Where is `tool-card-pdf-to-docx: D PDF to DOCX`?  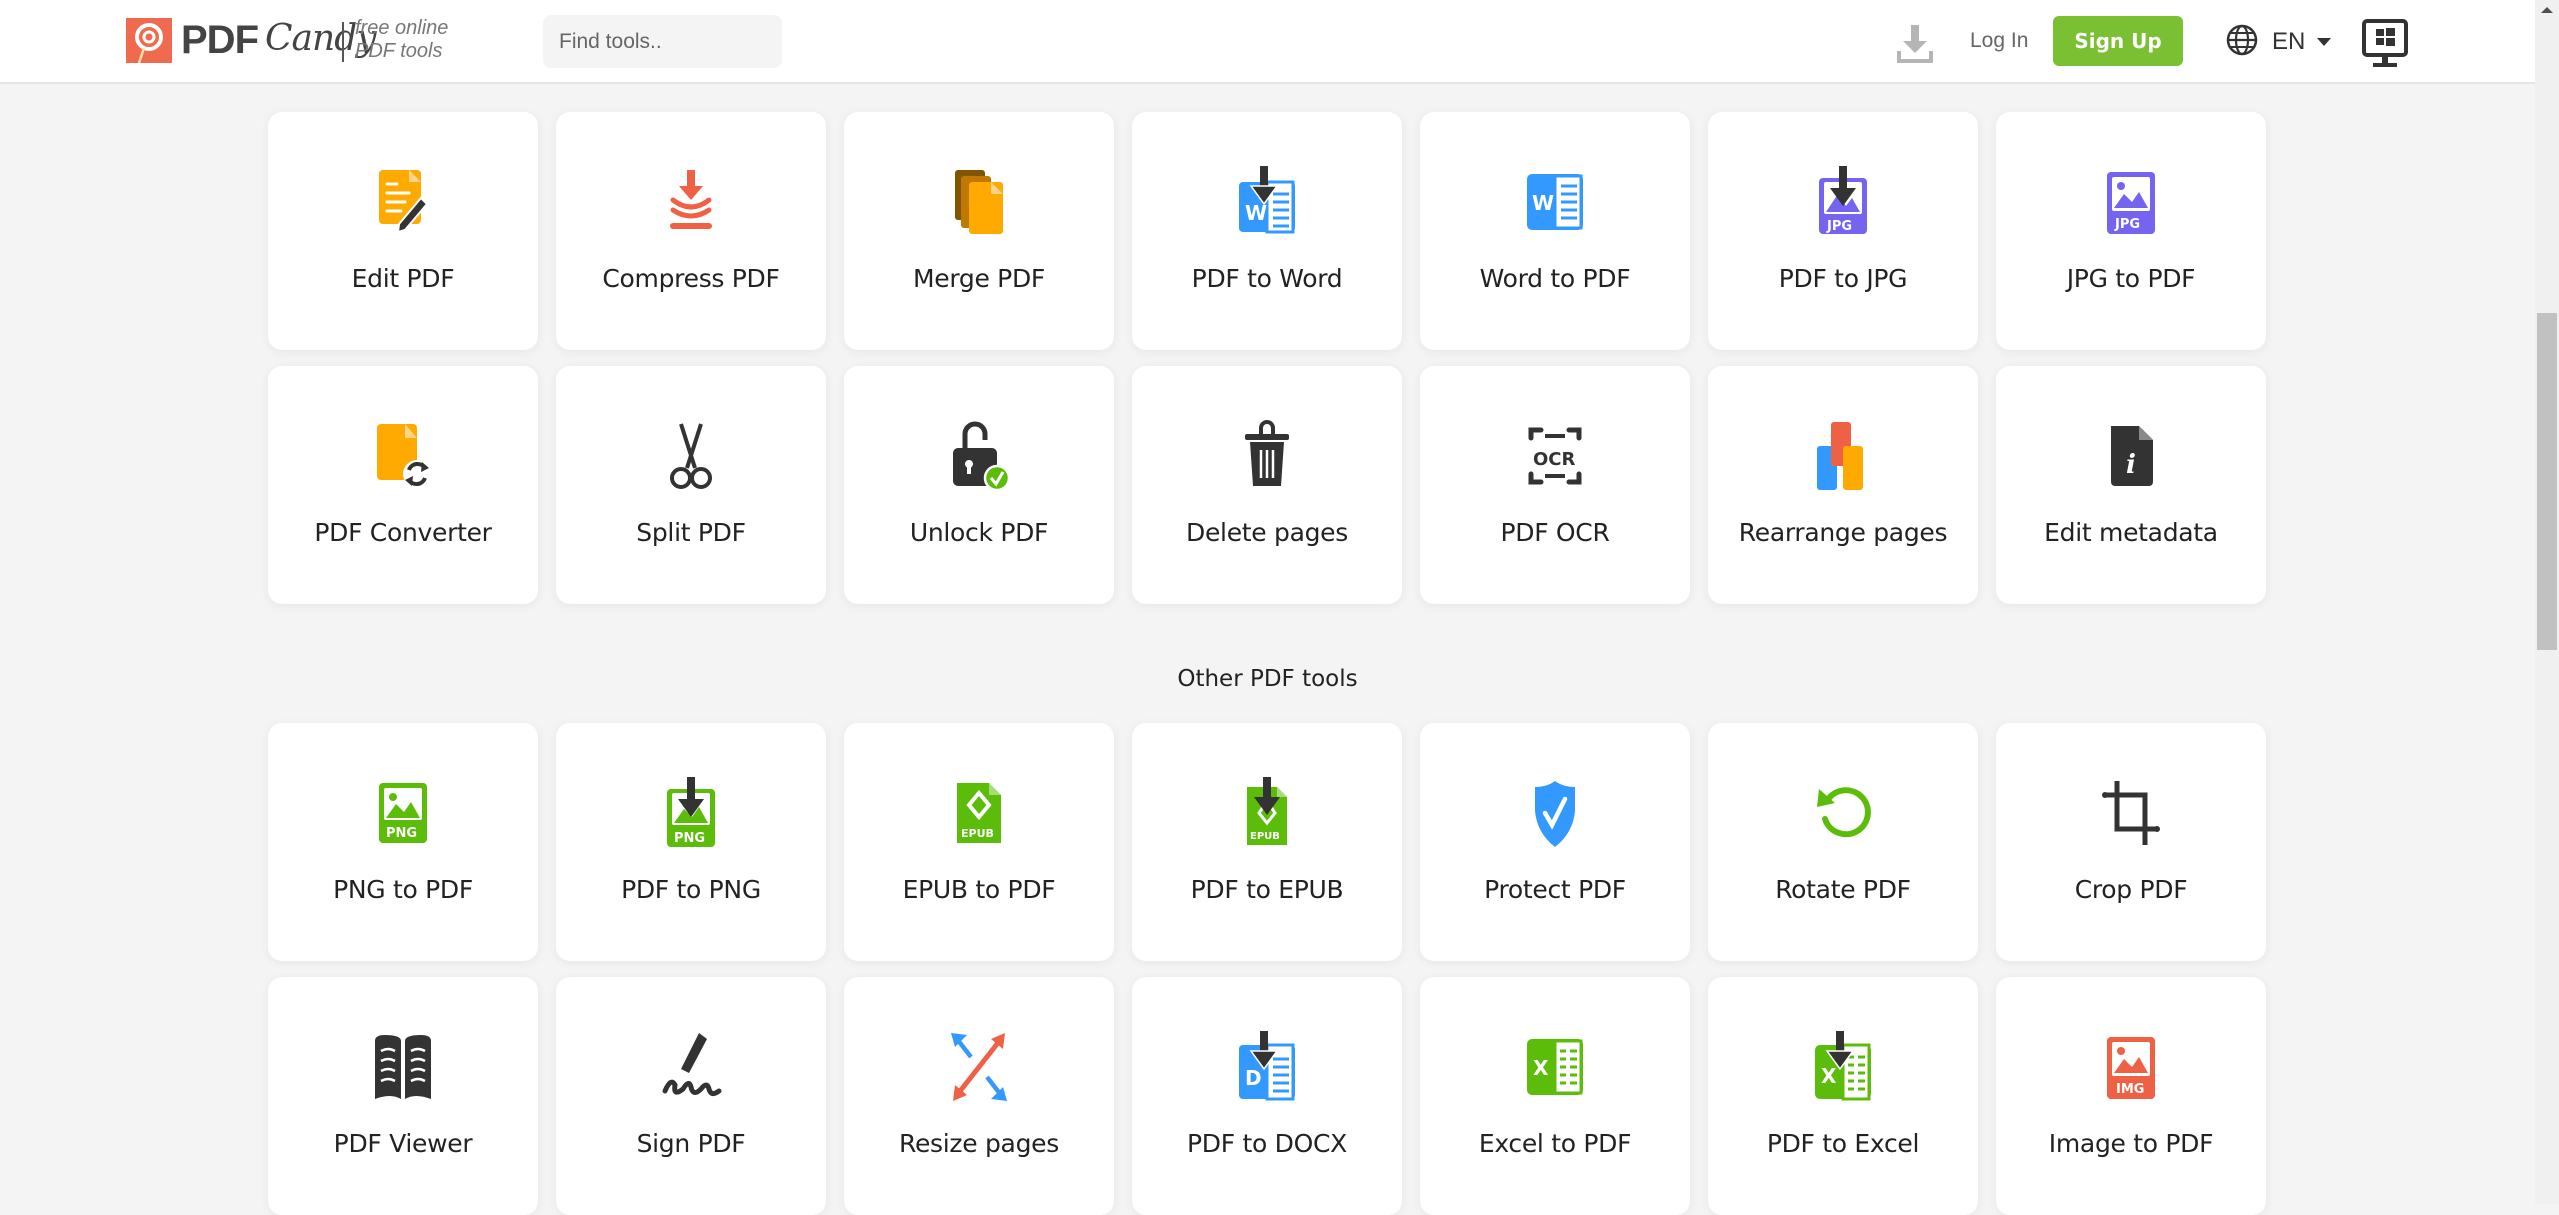
tool-card-pdf-to-docx: D PDF to DOCX is located at coordinates (1267, 1096).